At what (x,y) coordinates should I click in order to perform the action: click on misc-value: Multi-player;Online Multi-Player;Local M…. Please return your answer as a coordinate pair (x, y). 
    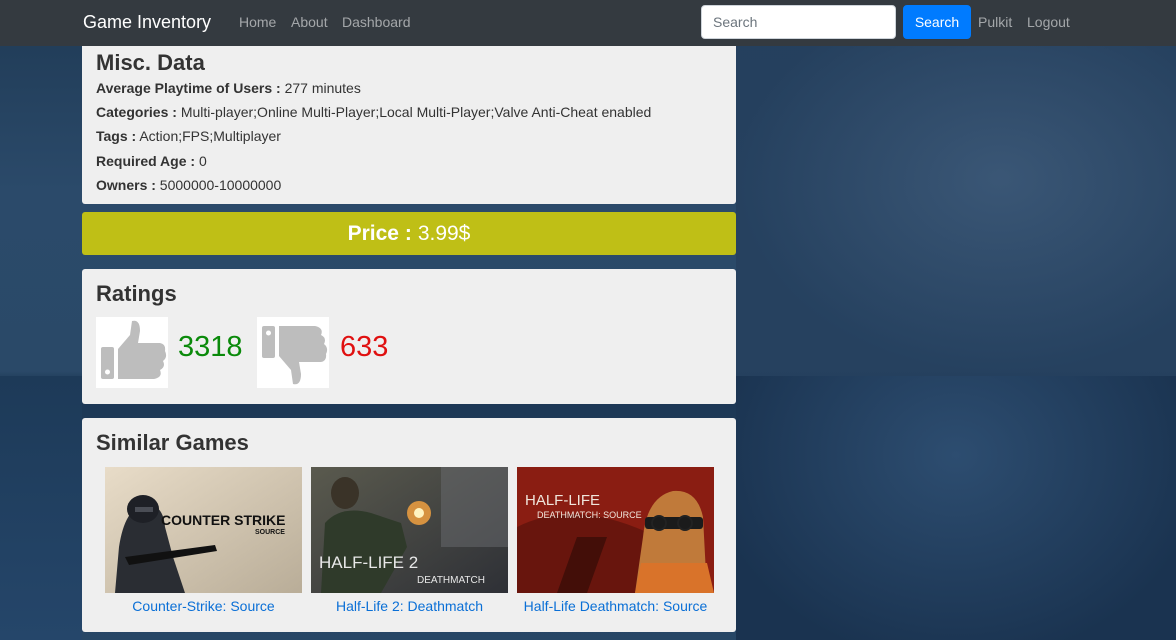
    Looking at the image, I should click on (416, 112).